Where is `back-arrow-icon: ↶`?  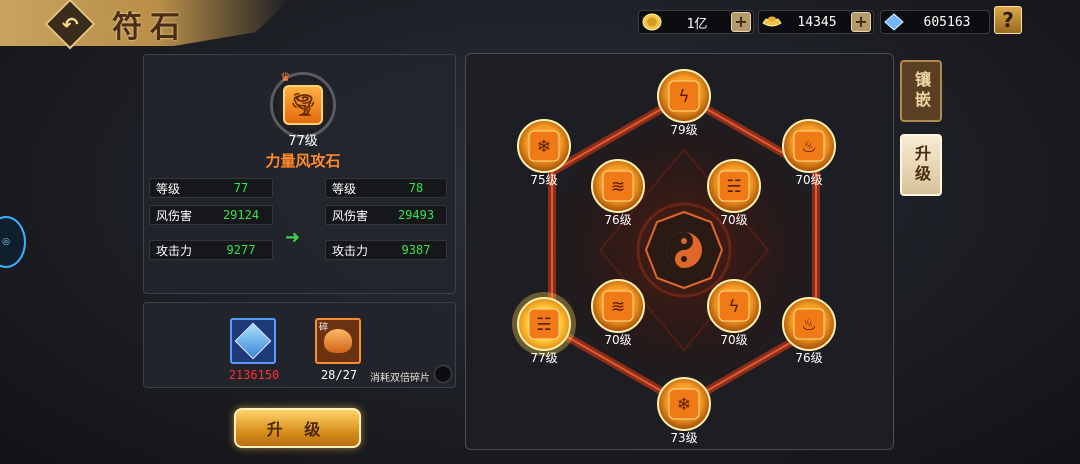
back-arrow-icon: ↶ is located at coordinates (70, 23).